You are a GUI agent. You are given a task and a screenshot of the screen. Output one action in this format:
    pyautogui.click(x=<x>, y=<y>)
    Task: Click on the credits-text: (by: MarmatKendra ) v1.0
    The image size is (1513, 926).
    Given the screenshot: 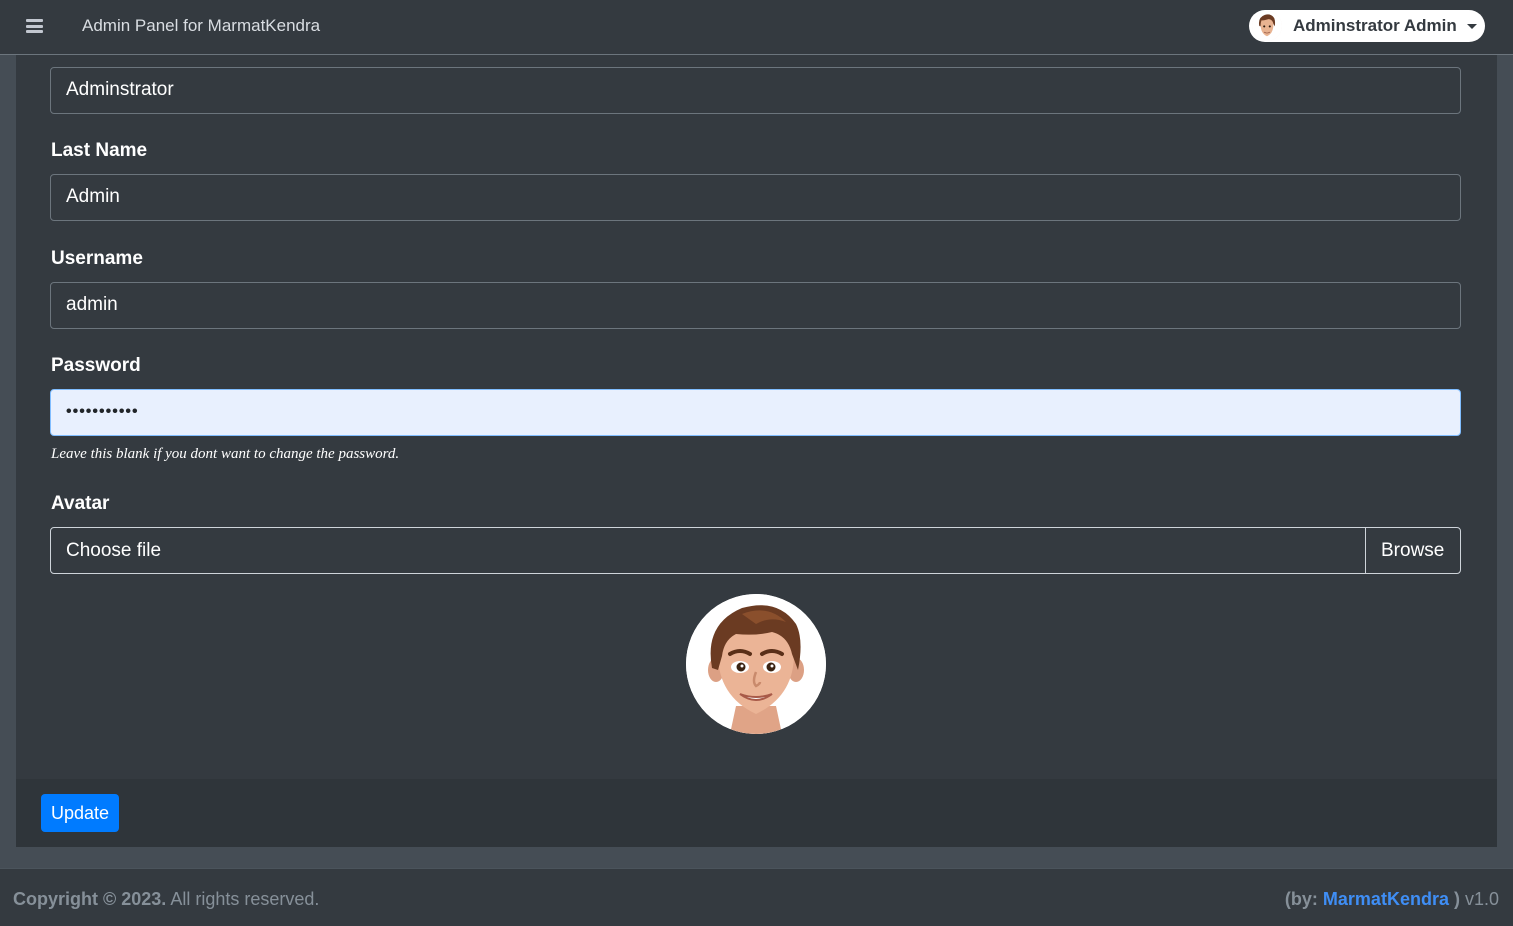 What is the action you would take?
    pyautogui.click(x=1392, y=899)
    